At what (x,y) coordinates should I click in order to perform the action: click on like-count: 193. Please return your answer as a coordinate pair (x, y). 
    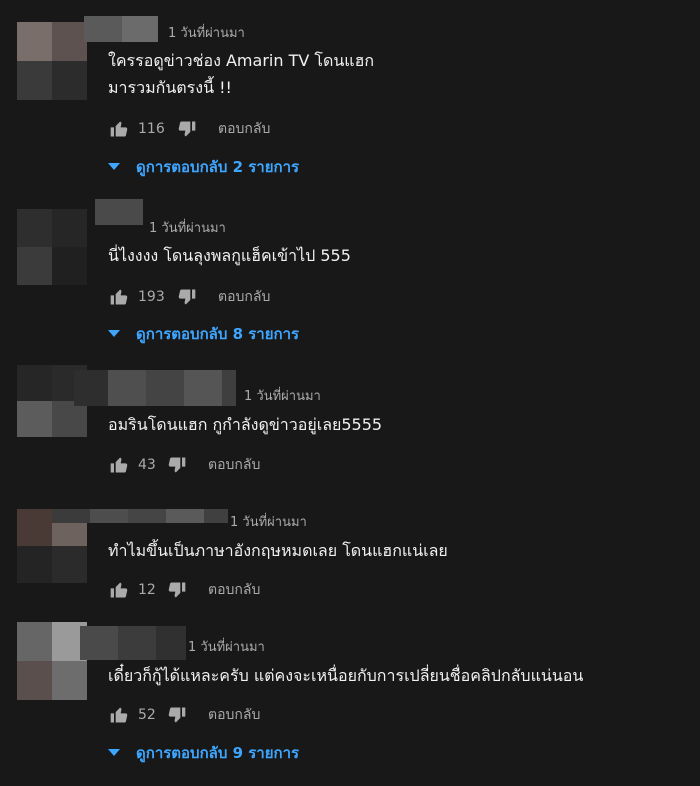
    Looking at the image, I should click on (151, 297).